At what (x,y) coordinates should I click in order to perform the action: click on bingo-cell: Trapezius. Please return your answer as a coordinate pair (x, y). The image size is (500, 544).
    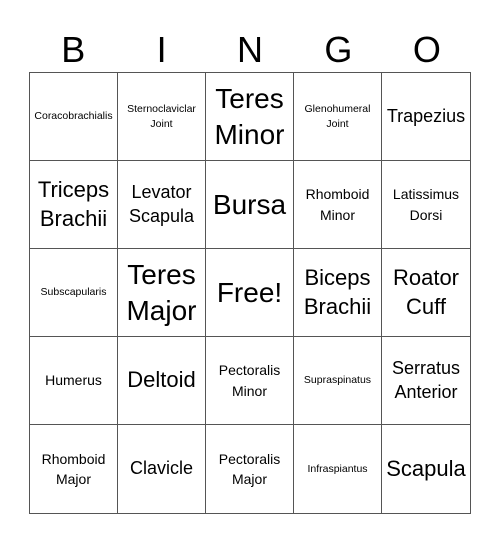
    Looking at the image, I should click on (426, 117).